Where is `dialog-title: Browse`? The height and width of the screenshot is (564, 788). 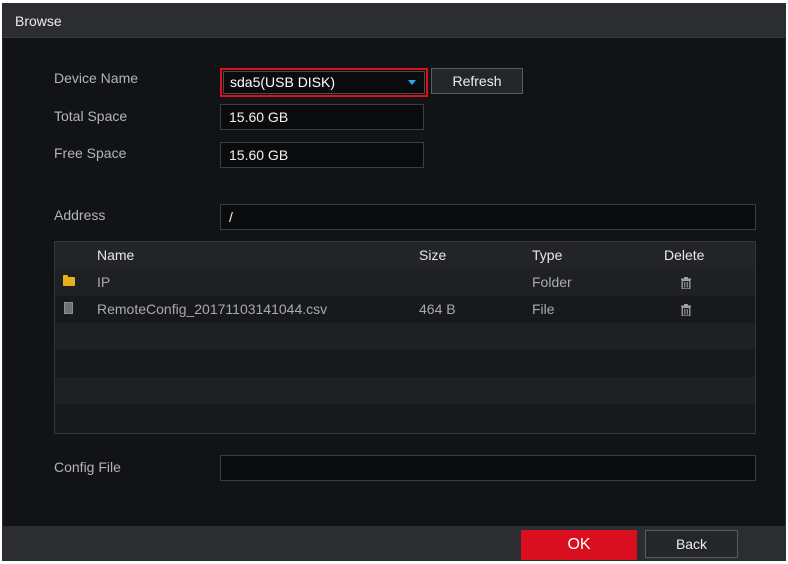
dialog-title: Browse is located at coordinates (38, 21).